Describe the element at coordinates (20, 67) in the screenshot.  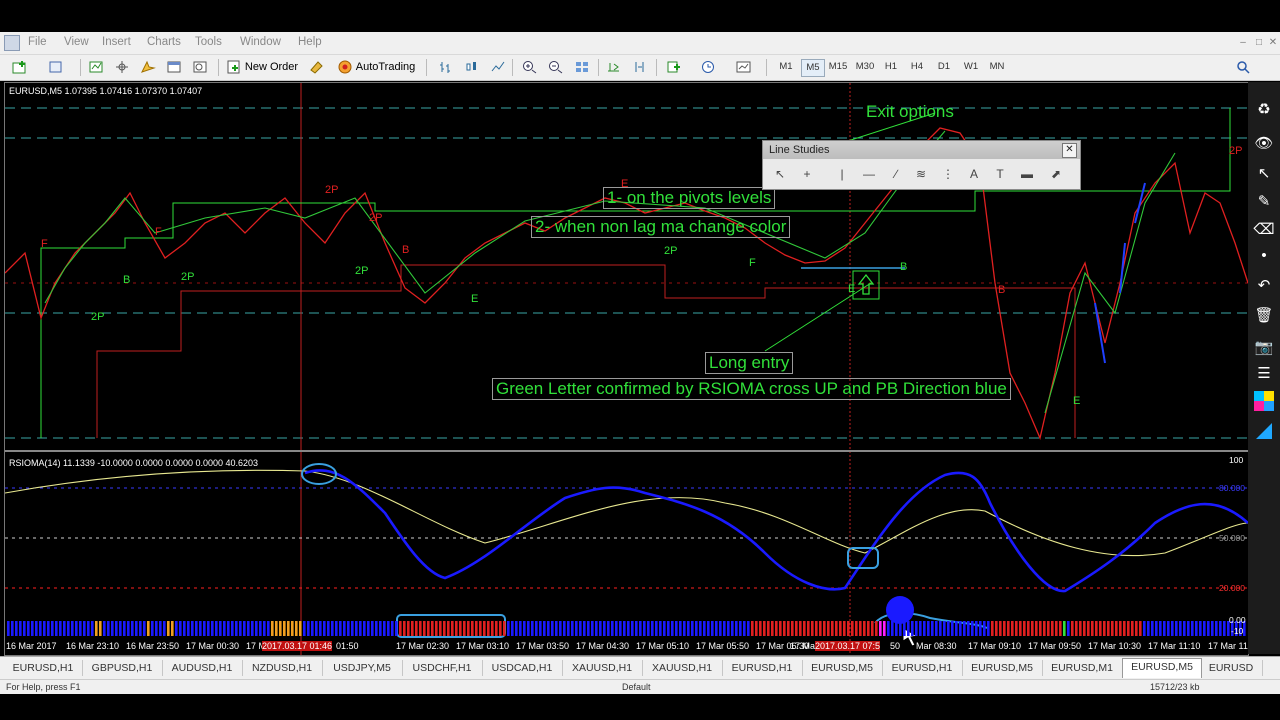
I see `new-chart-icon` at that location.